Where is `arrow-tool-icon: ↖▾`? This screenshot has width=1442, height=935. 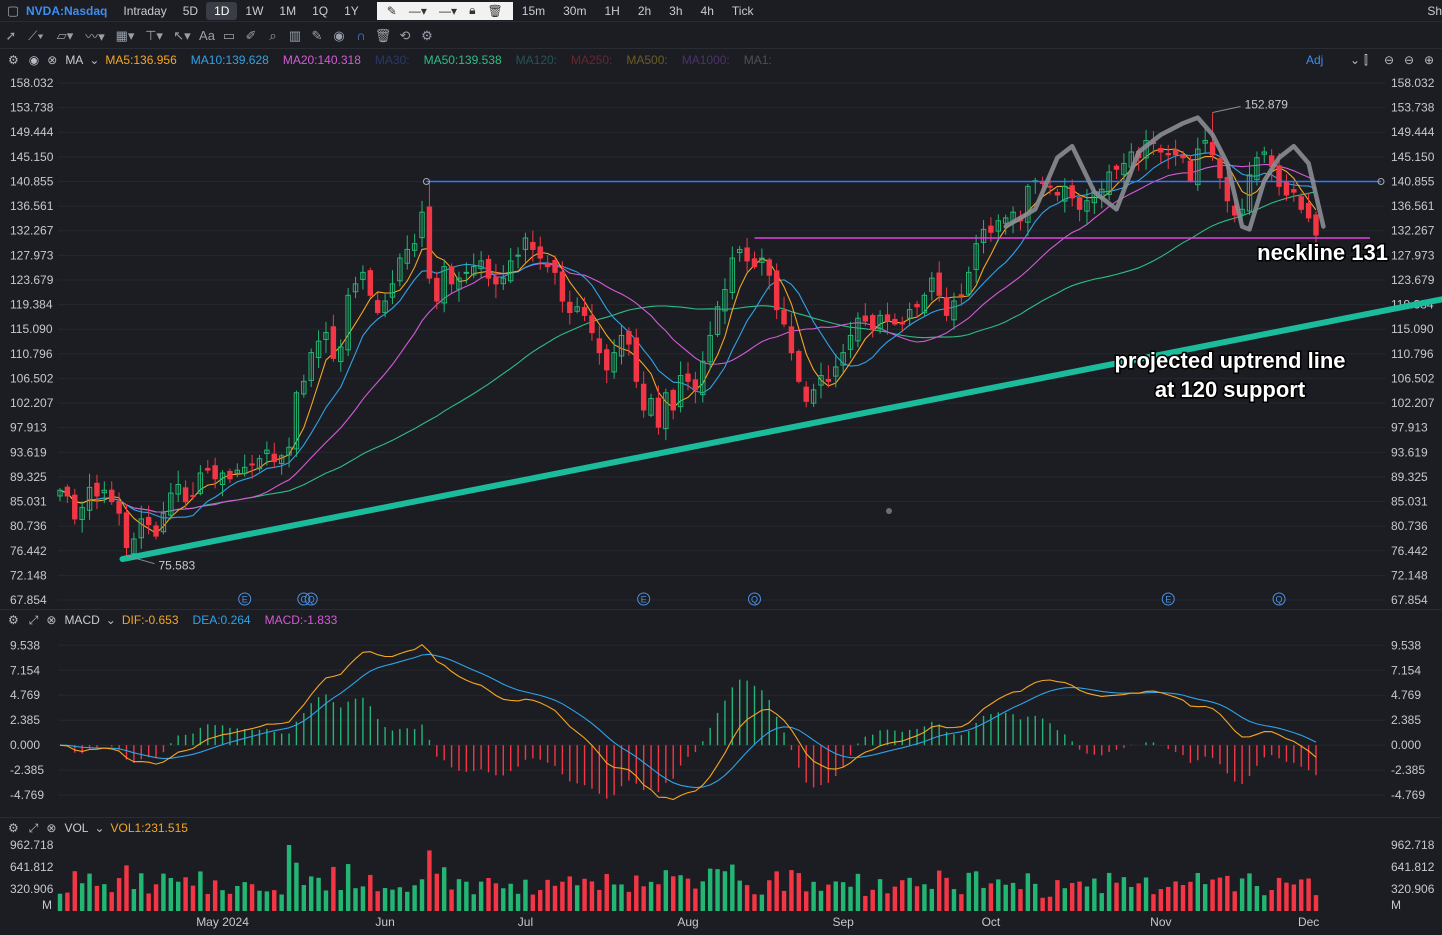 arrow-tool-icon: ↖▾ is located at coordinates (182, 36).